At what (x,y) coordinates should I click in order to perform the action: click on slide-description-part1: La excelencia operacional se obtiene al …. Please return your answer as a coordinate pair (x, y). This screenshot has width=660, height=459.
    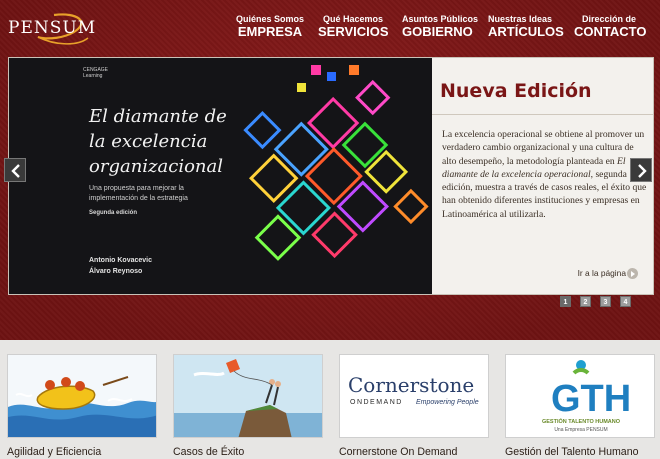
    Looking at the image, I should click on (543, 148).